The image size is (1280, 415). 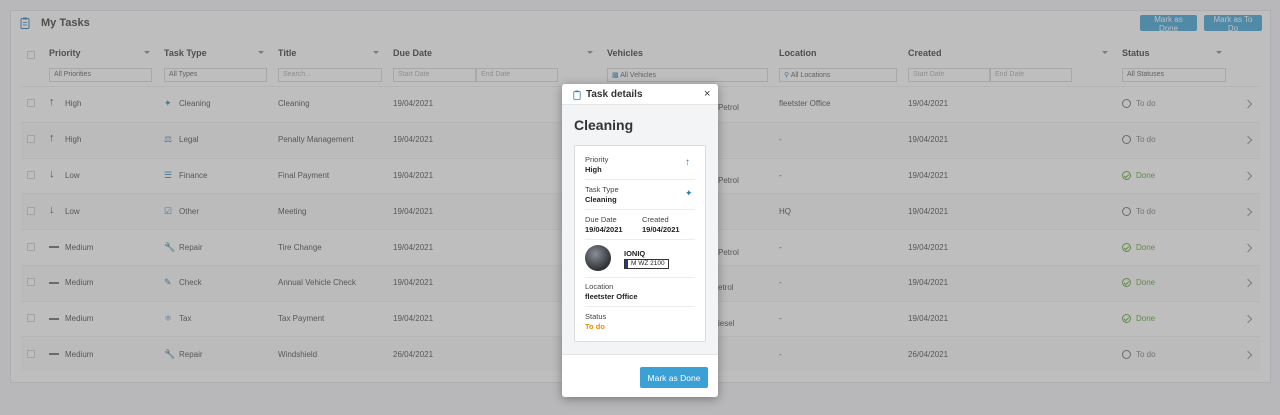 What do you see at coordinates (595, 326) in the screenshot?
I see `status-value: To do` at bounding box center [595, 326].